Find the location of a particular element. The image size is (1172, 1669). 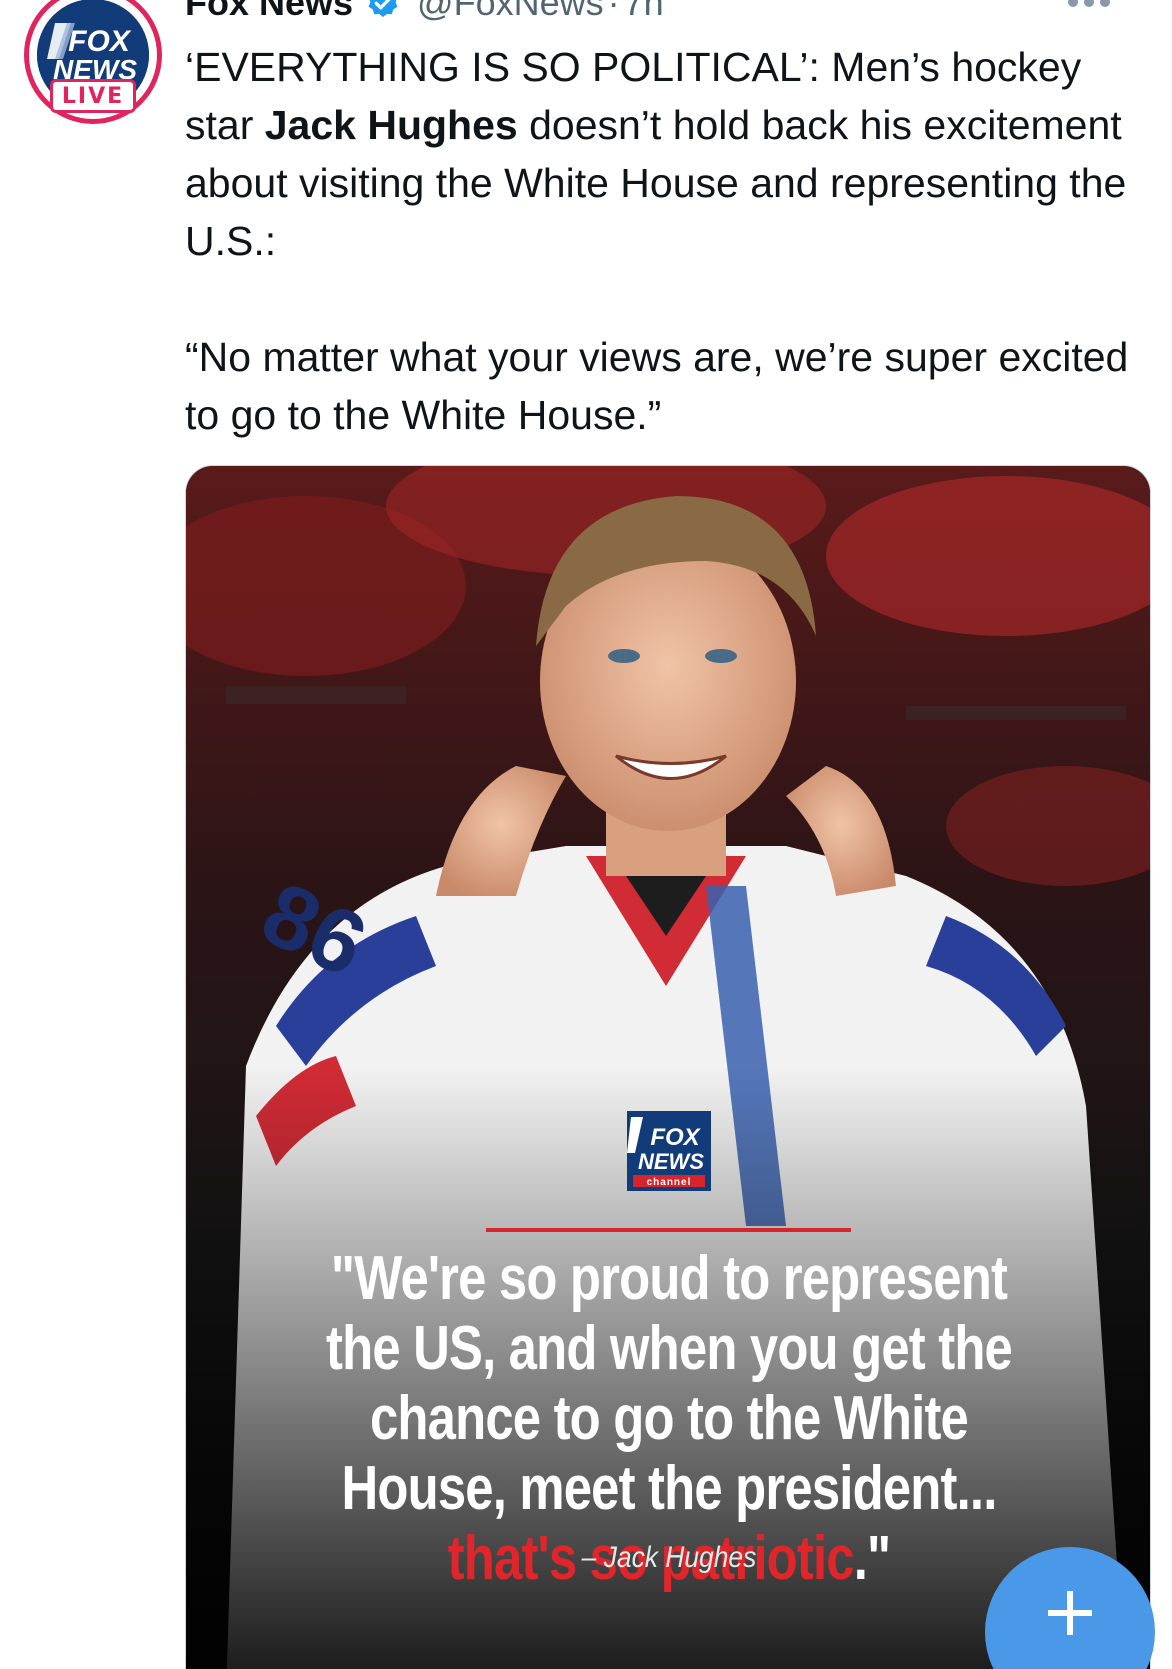

media-logo-line3: channel is located at coordinates (669, 1182).